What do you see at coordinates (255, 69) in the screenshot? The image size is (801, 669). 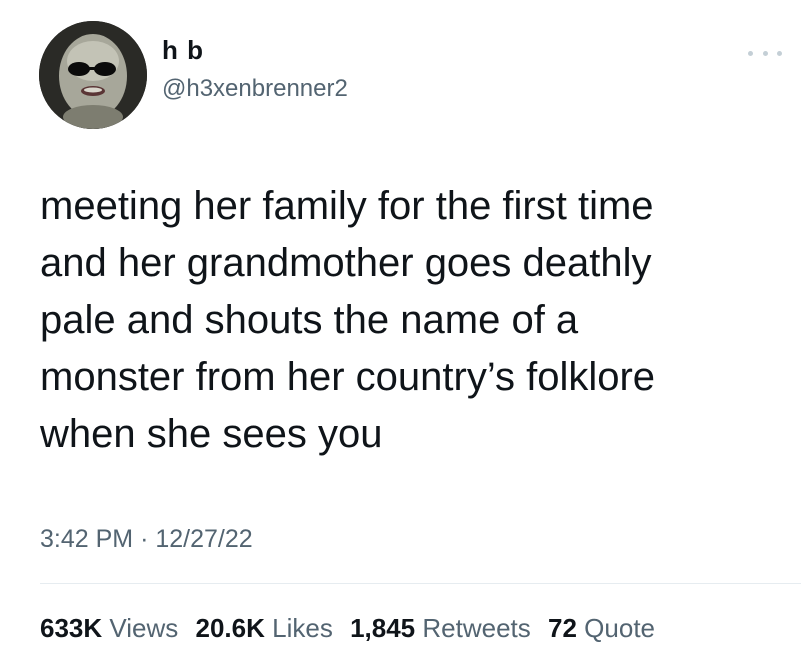 I see `author-block: h b @h3xenbrenner2` at bounding box center [255, 69].